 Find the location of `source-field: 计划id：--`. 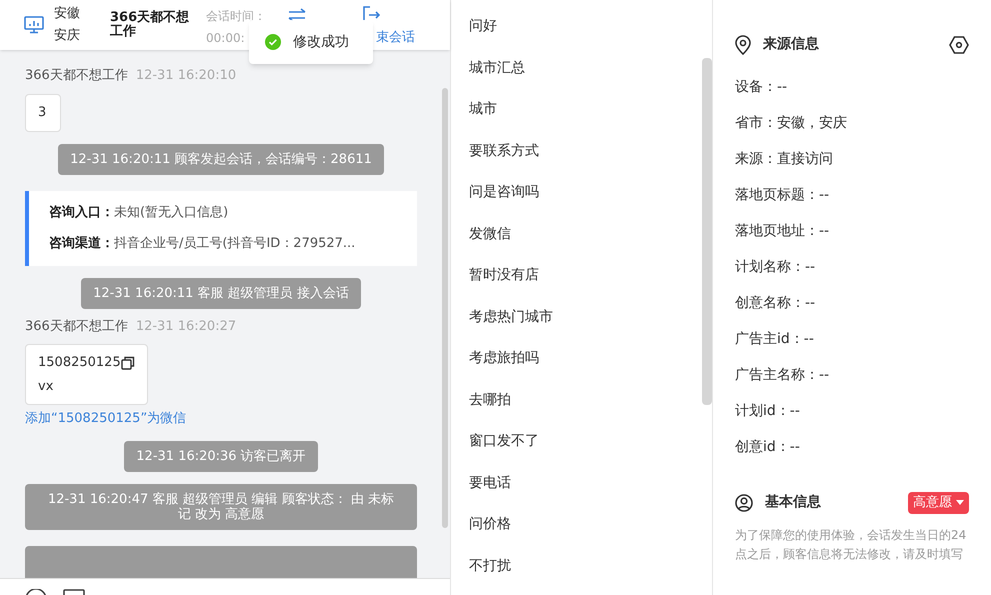

source-field: 计划id：-- is located at coordinates (852, 411).